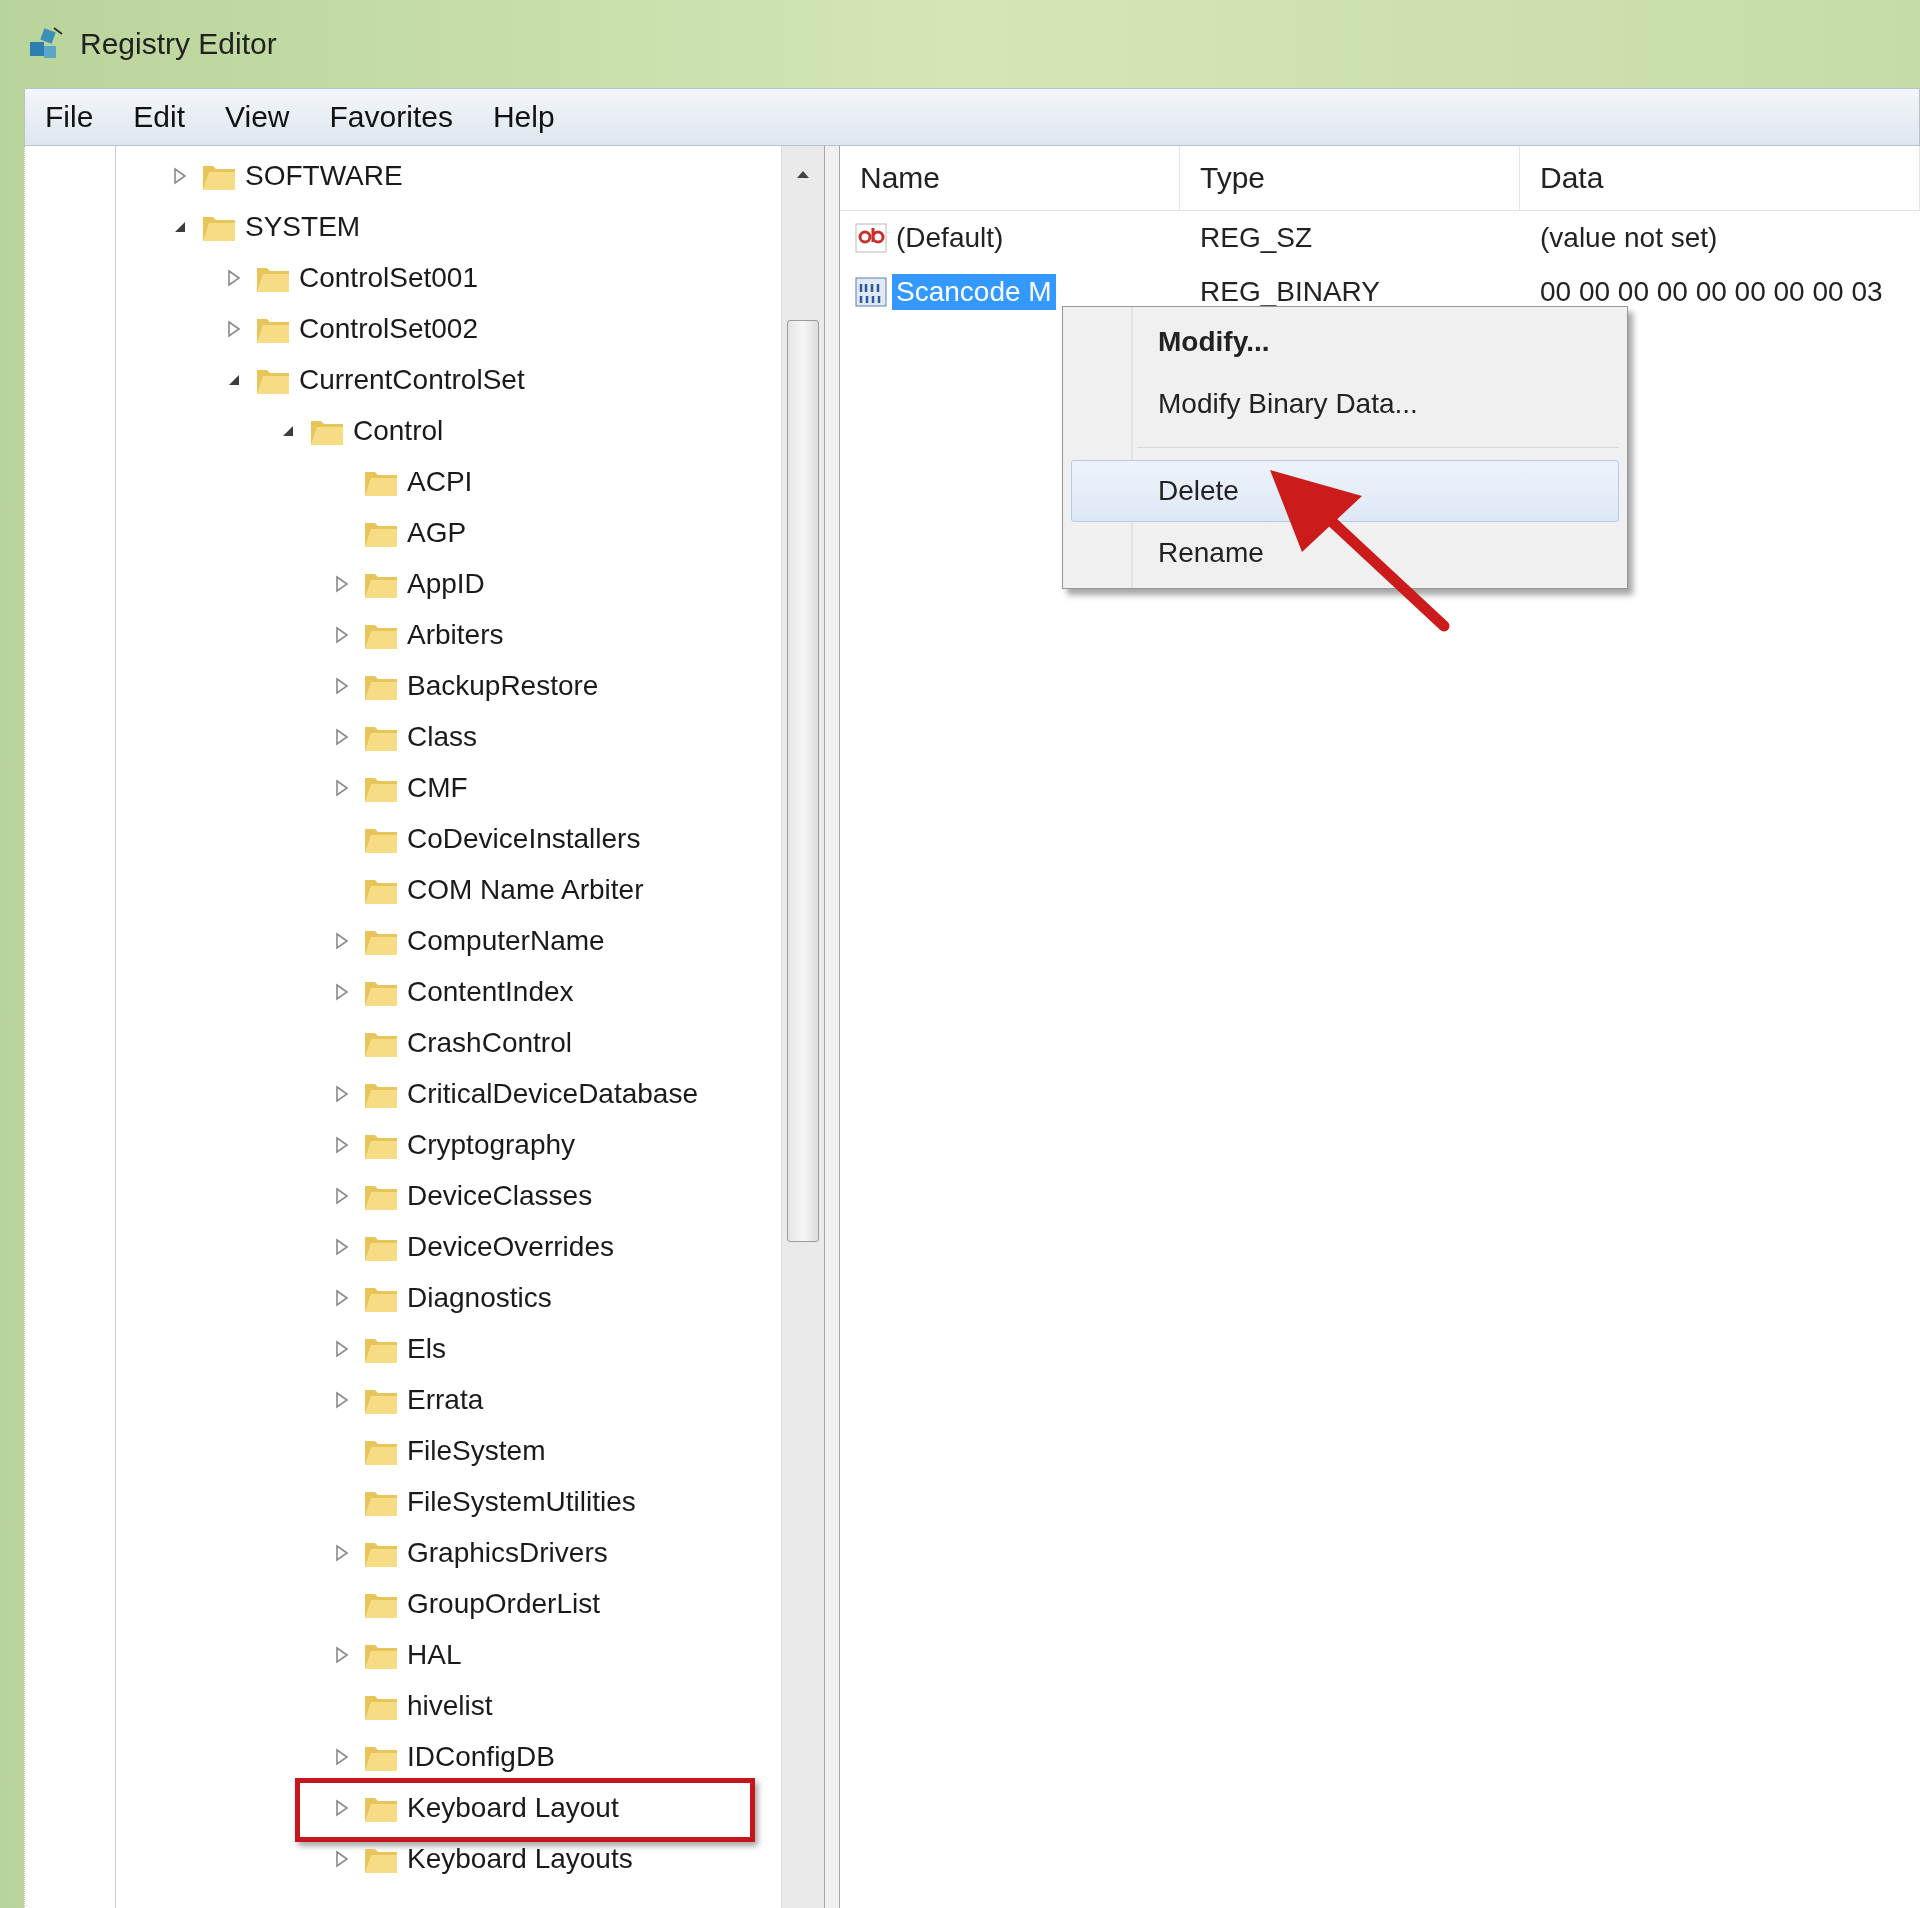  What do you see at coordinates (1711, 292) in the screenshot?
I see `value-data: 00 00 00 00 00 00 00 00 03` at bounding box center [1711, 292].